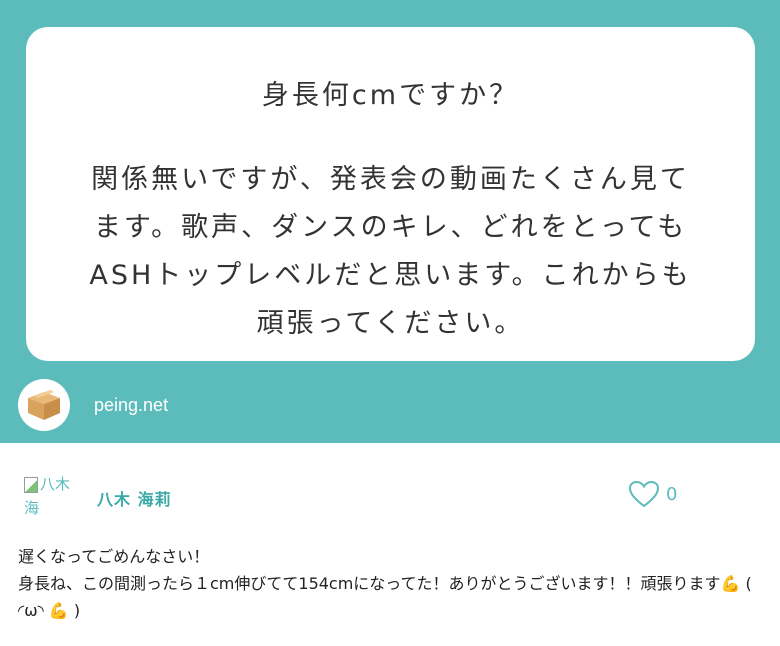 This screenshot has width=780, height=646. I want to click on question-title: 身長何cmですか？, so click(390, 95).